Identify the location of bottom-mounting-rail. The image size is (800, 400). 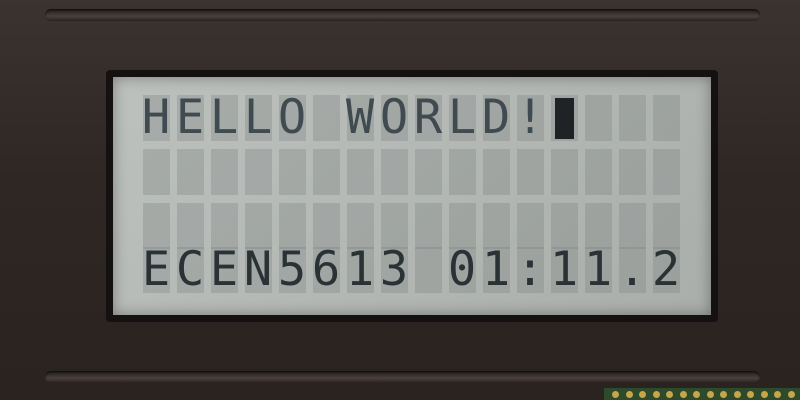
(402, 377).